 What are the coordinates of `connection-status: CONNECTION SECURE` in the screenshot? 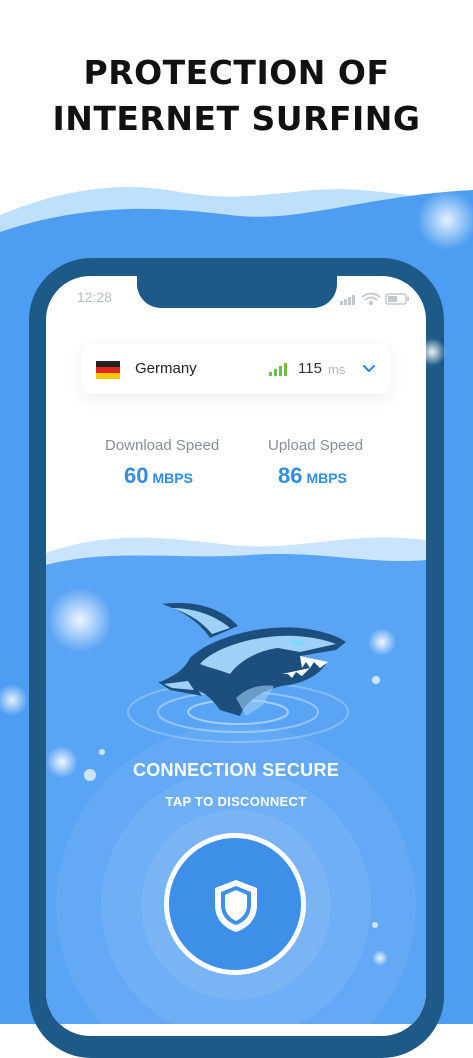 It's located at (236, 770).